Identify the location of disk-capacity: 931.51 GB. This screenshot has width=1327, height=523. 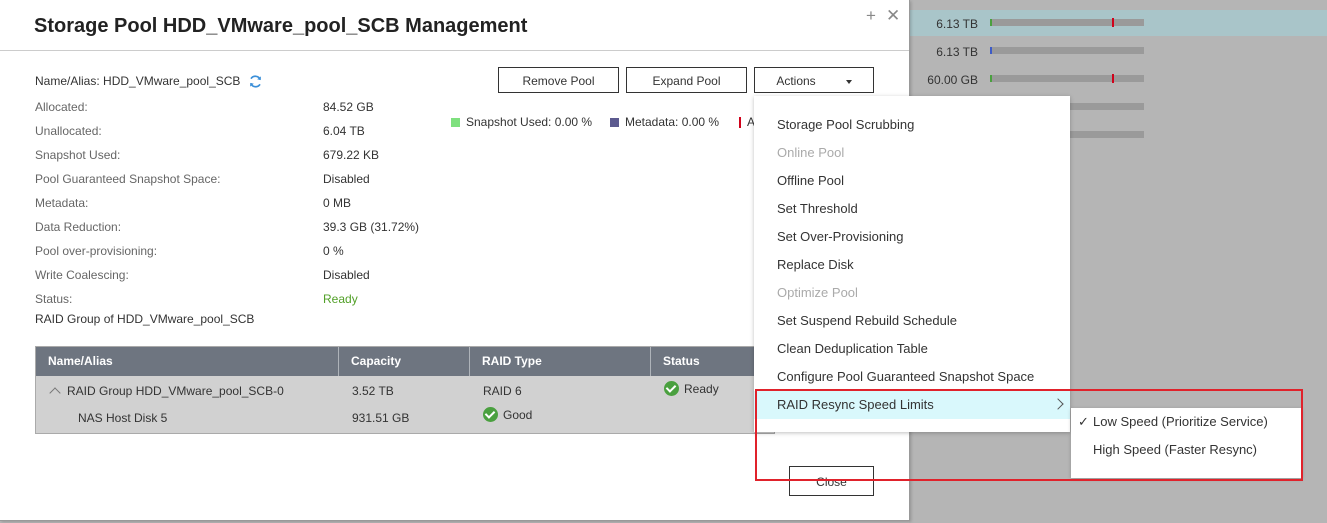
(381, 418).